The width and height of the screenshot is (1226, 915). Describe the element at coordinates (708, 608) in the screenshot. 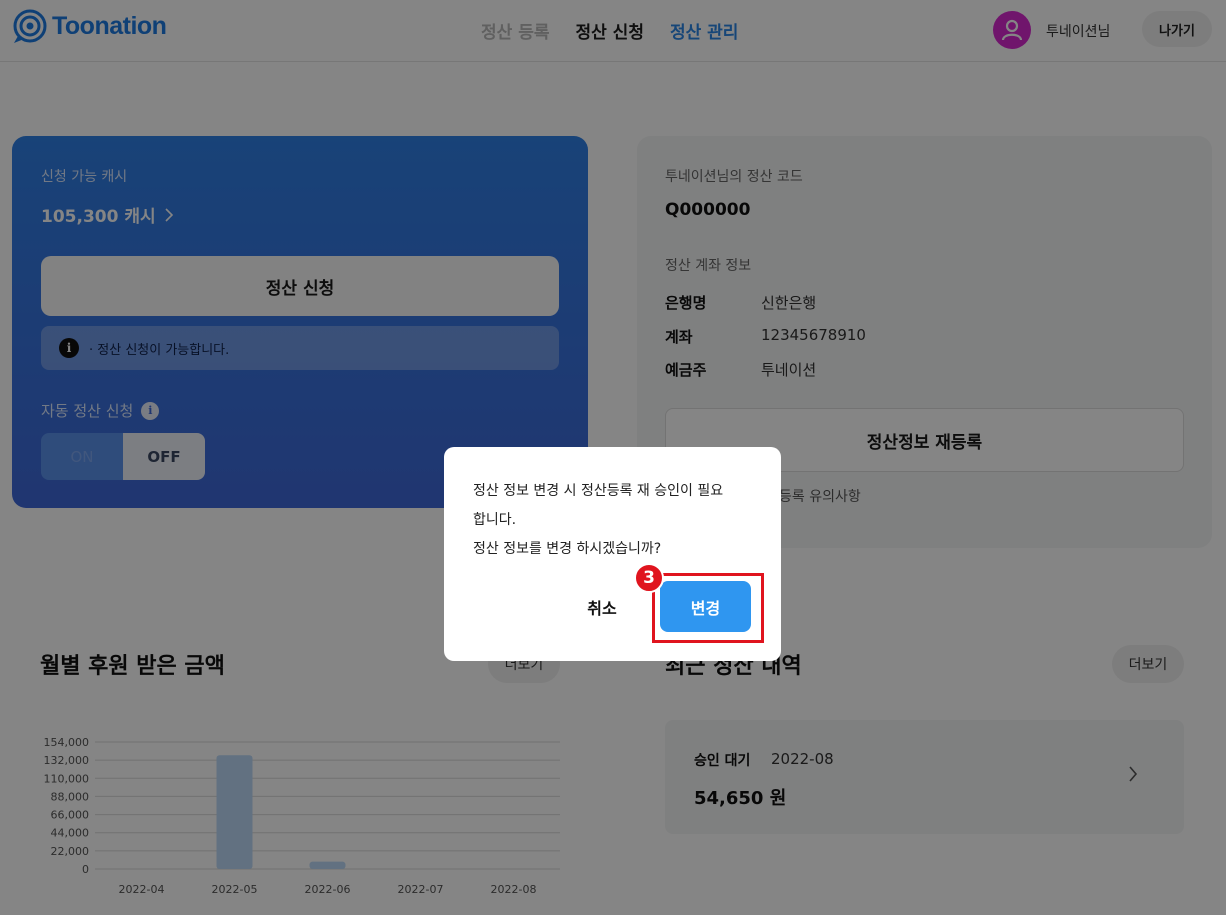

I see `highlight-box` at that location.